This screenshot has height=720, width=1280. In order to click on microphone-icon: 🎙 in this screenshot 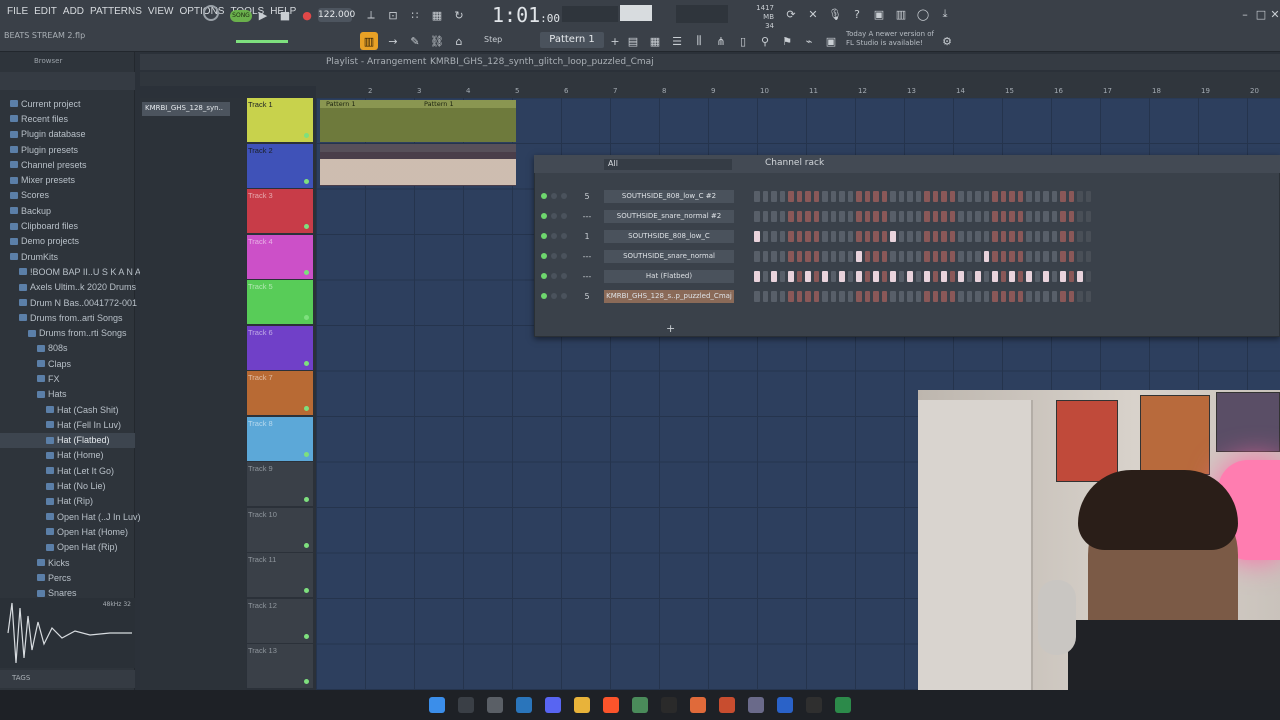, I will do `click(835, 14)`.